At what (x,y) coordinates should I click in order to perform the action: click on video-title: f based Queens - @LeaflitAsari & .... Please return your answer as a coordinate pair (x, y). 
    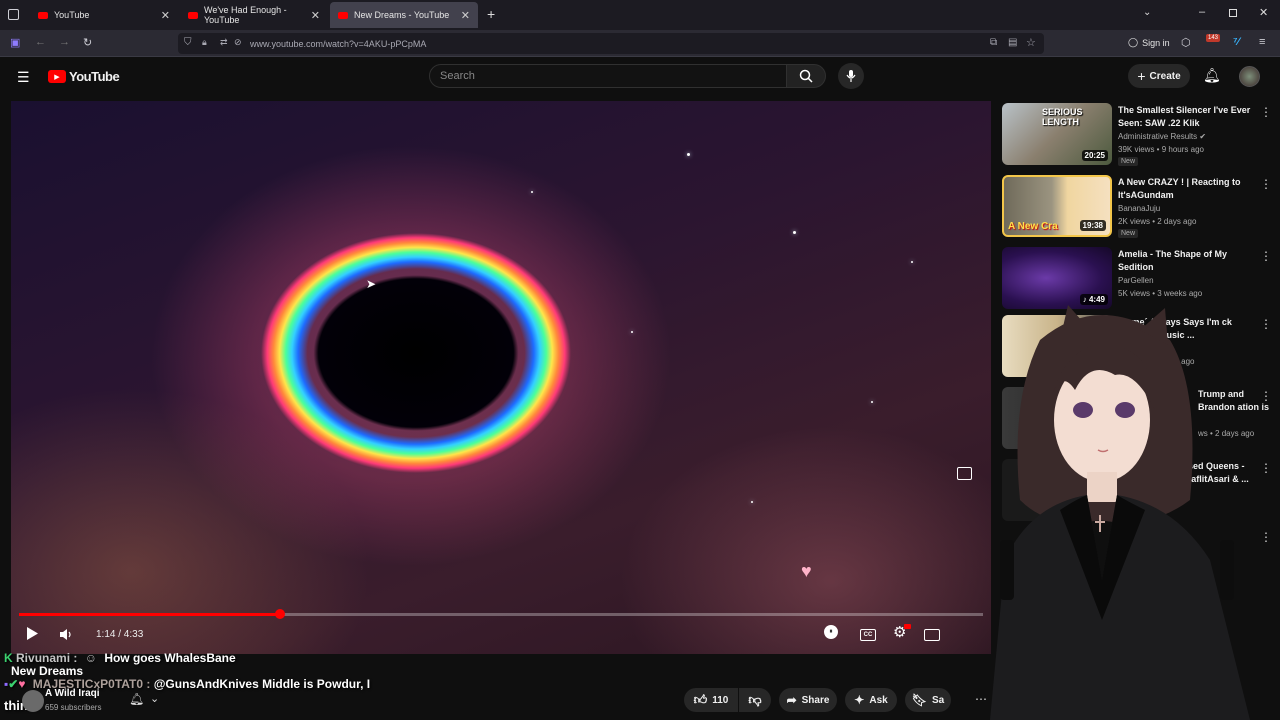
    Looking at the image, I should click on (1217, 473).